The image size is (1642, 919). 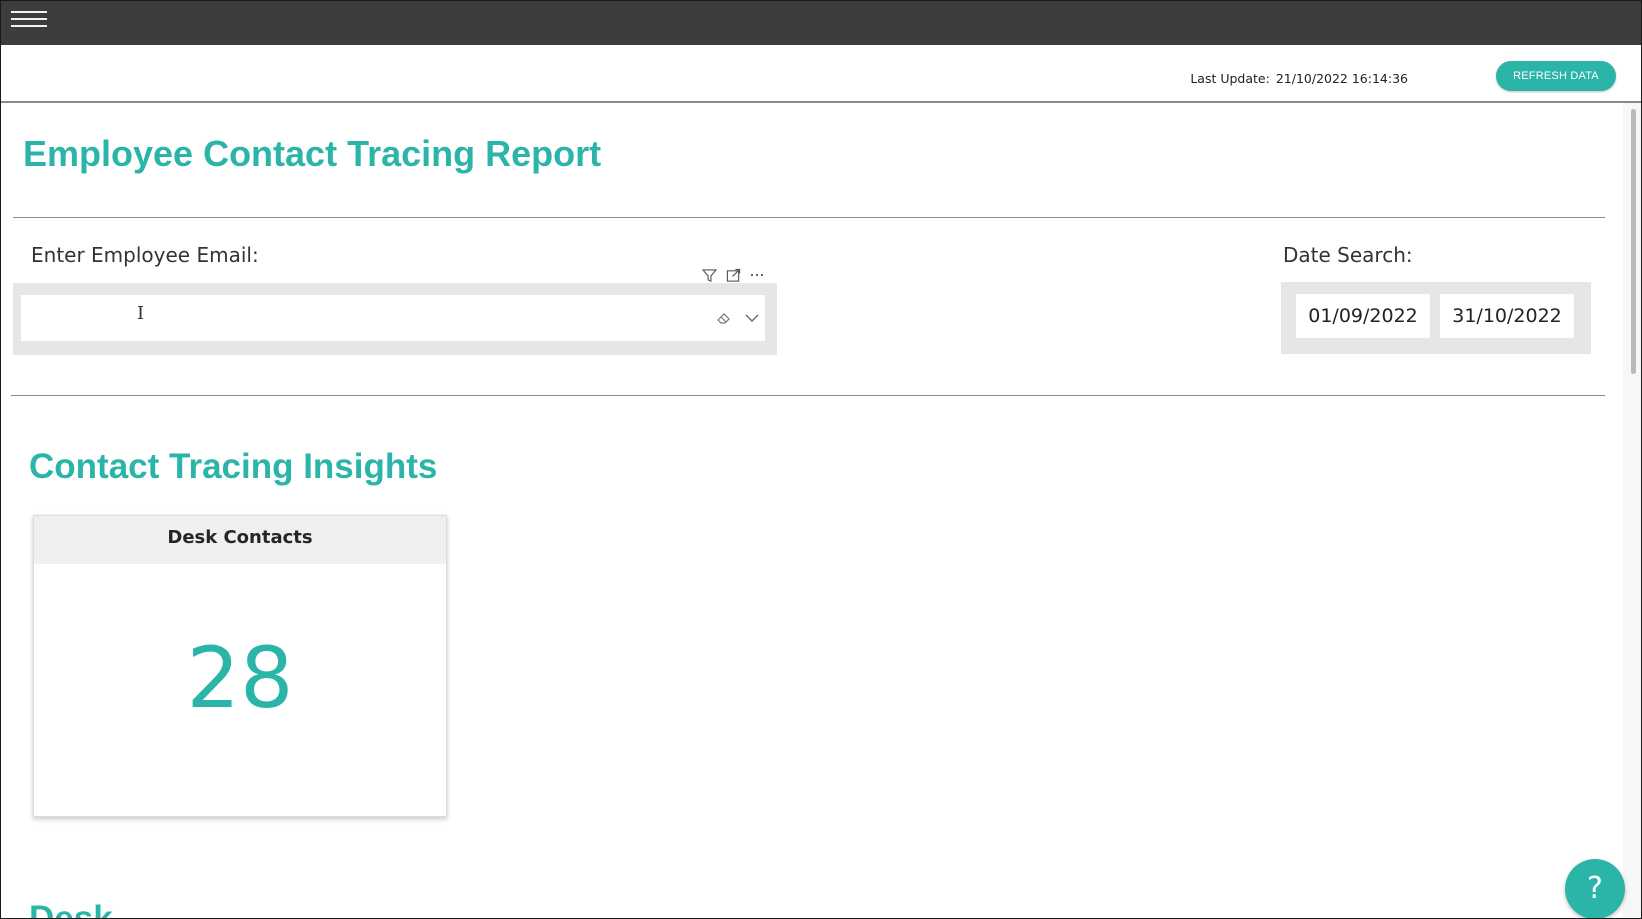 I want to click on hamburger-icon, so click(x=29, y=20).